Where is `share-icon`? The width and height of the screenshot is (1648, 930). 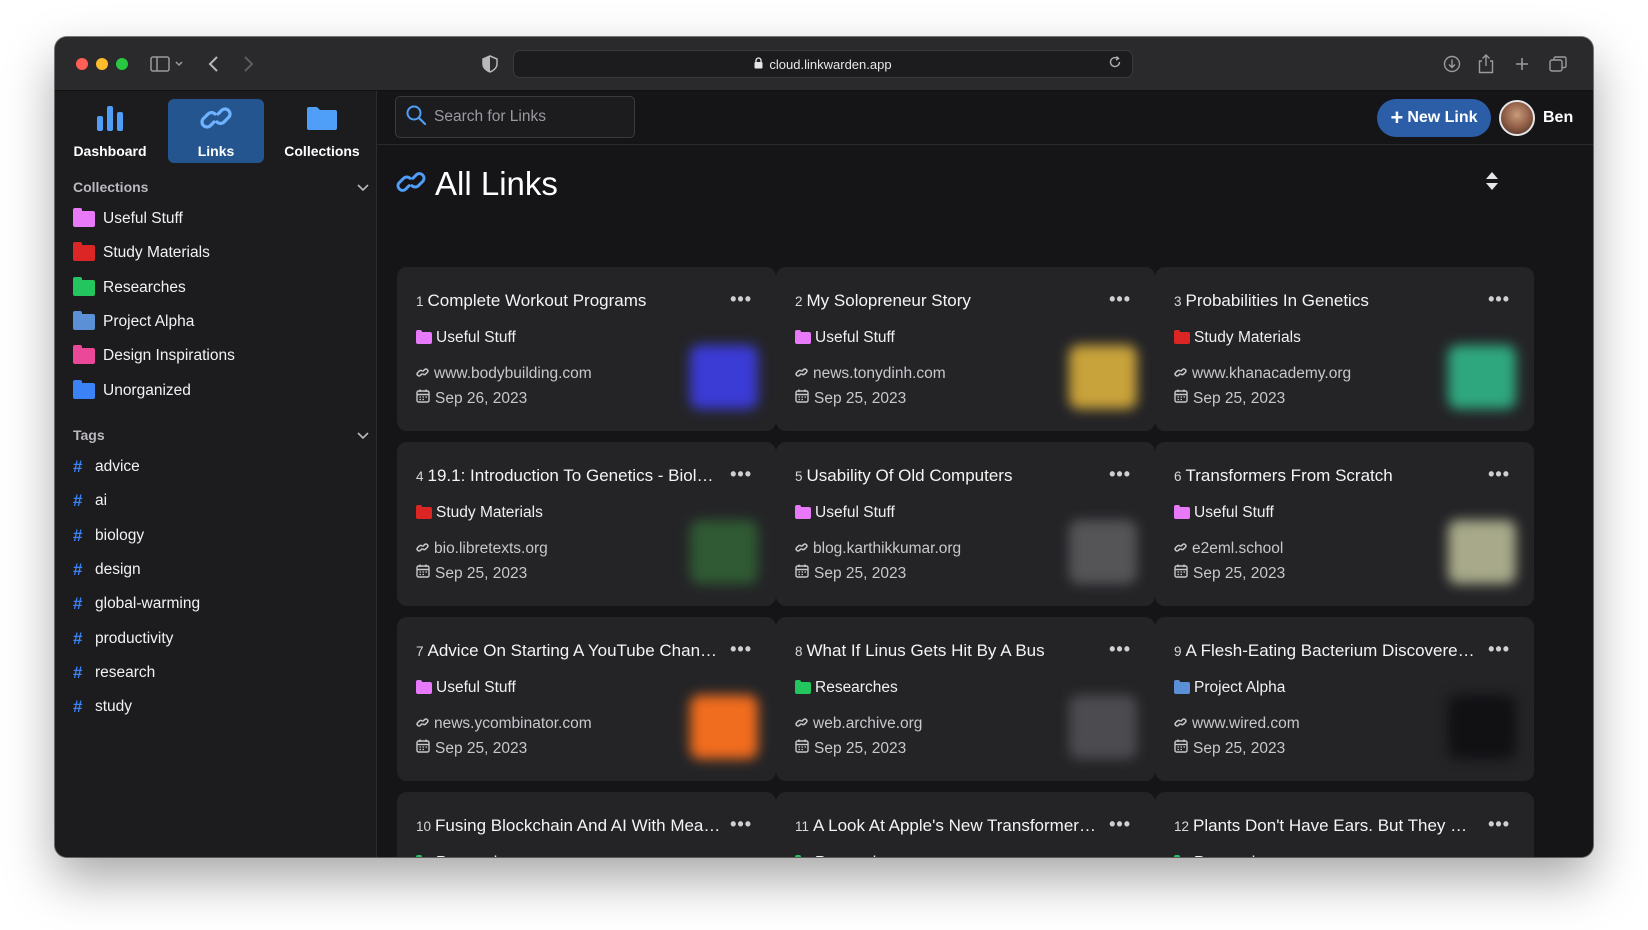 share-icon is located at coordinates (1486, 64).